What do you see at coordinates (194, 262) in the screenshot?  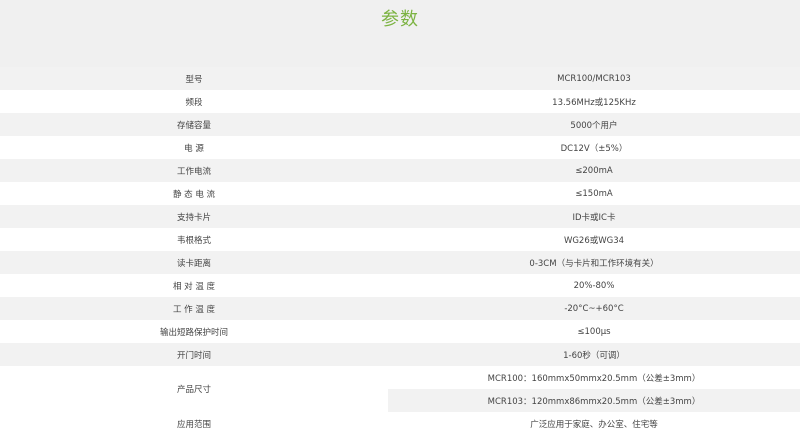 I see `spec-label: 读卡距离` at bounding box center [194, 262].